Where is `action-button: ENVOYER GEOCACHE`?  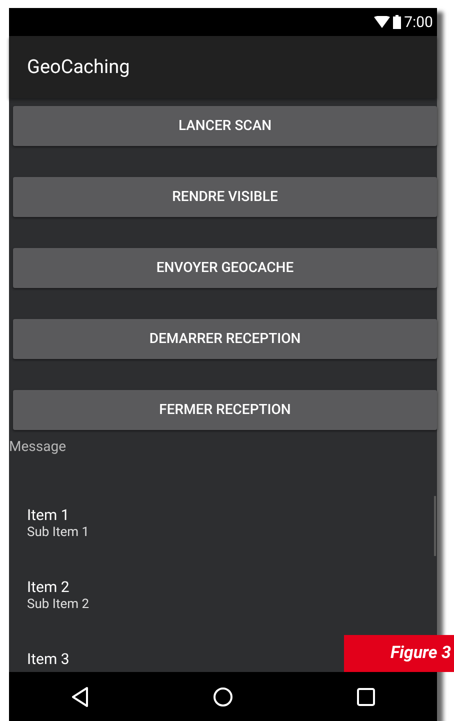
action-button: ENVOYER GEOCACHE is located at coordinates (225, 268).